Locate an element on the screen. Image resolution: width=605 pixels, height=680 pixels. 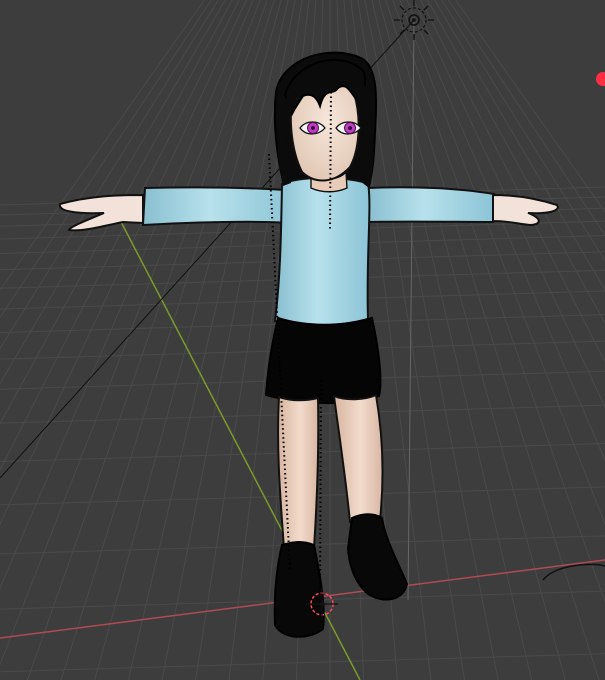
right-boot is located at coordinates (377, 557).